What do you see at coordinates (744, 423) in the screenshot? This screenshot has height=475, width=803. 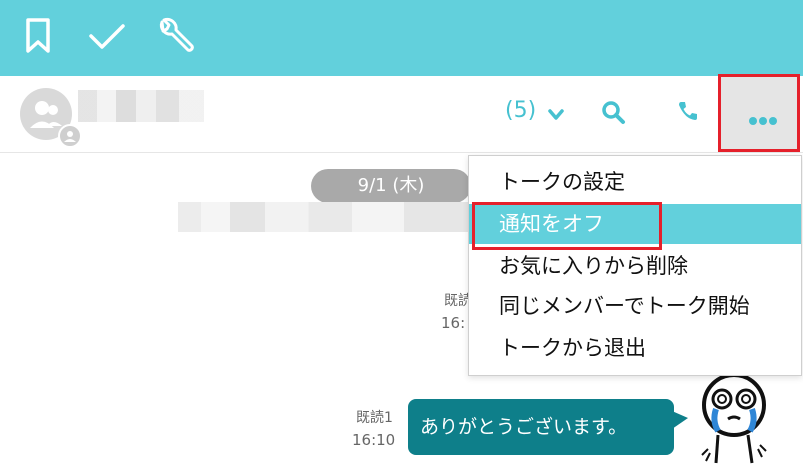 I see `crying-sticker-icon` at bounding box center [744, 423].